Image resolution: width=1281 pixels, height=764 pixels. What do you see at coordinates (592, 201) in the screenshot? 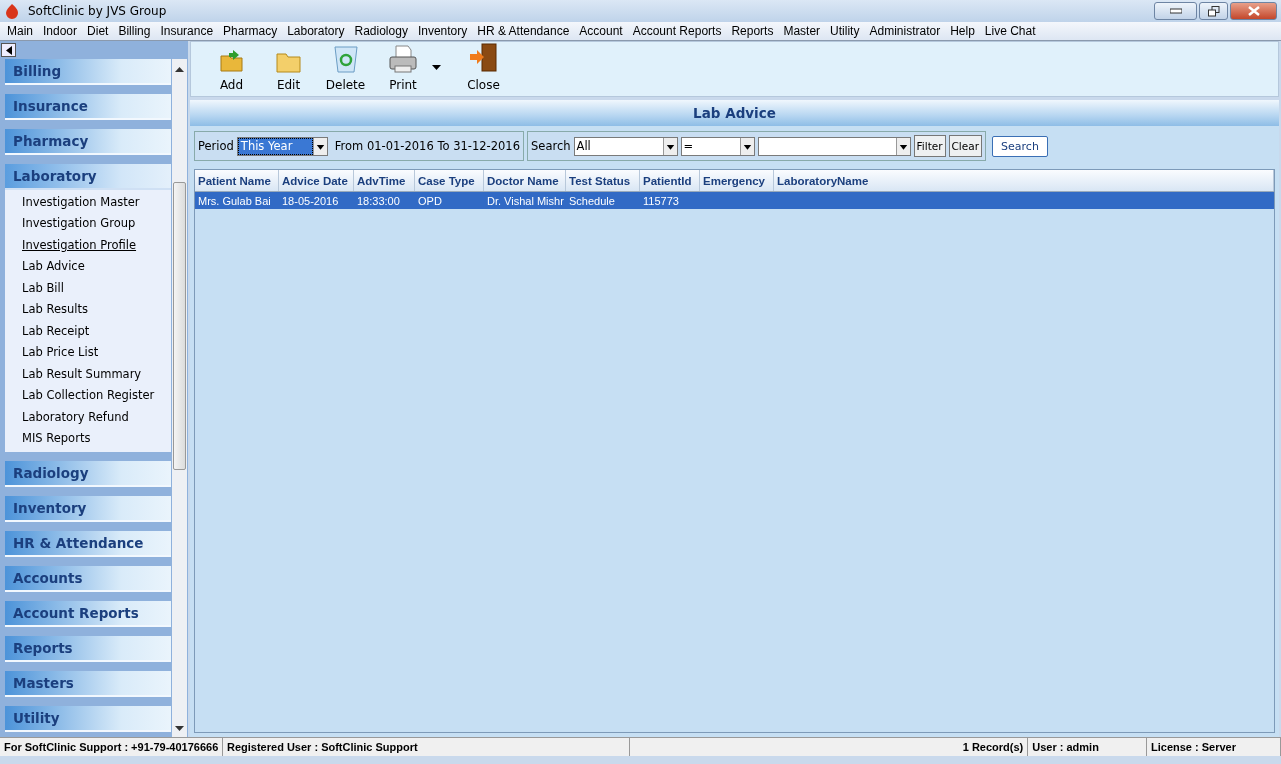
I see `table-cell-text: Schedule` at bounding box center [592, 201].